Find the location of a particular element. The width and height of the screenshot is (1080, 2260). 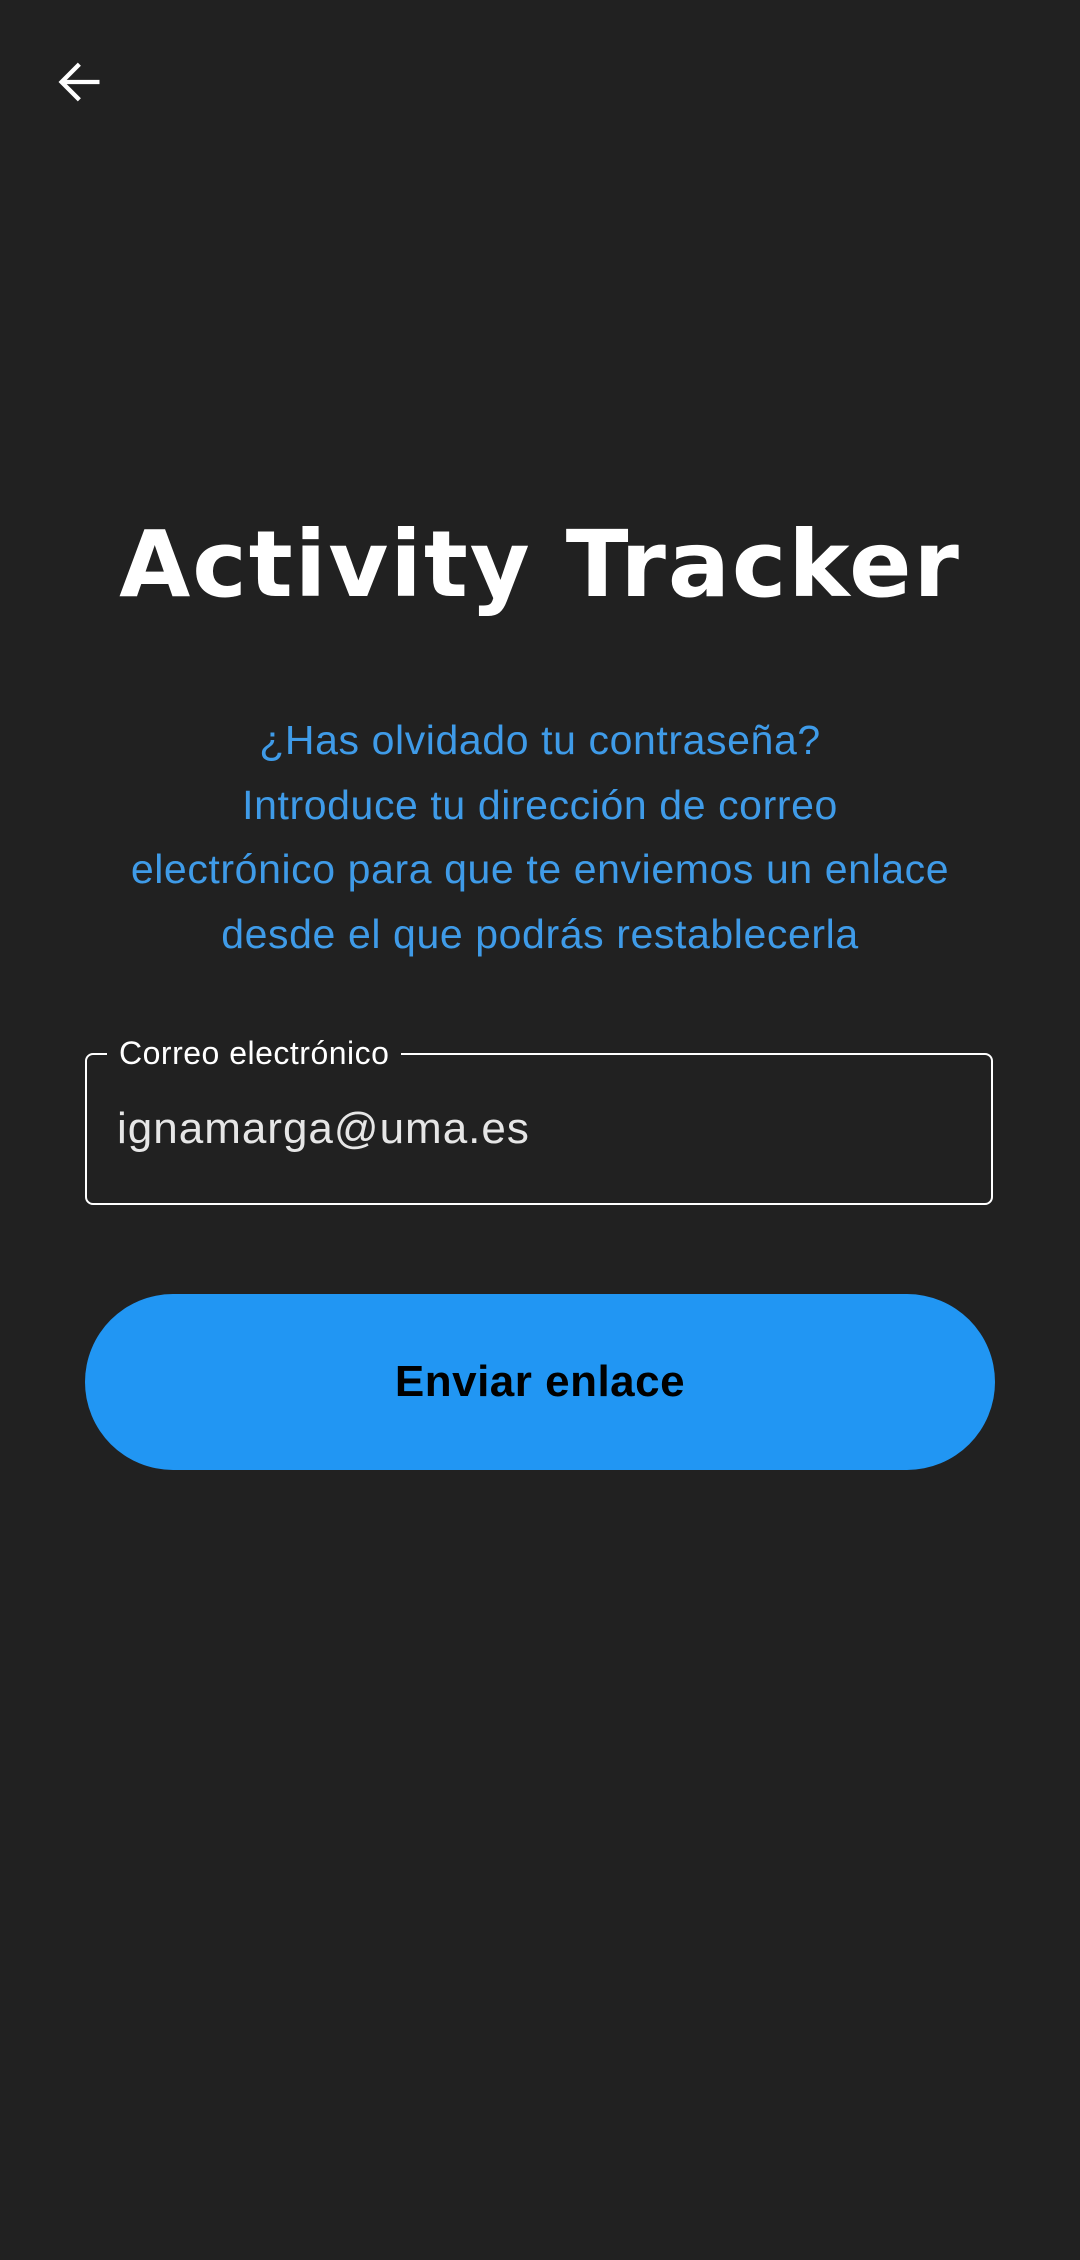

email-input is located at coordinates (537, 1129).